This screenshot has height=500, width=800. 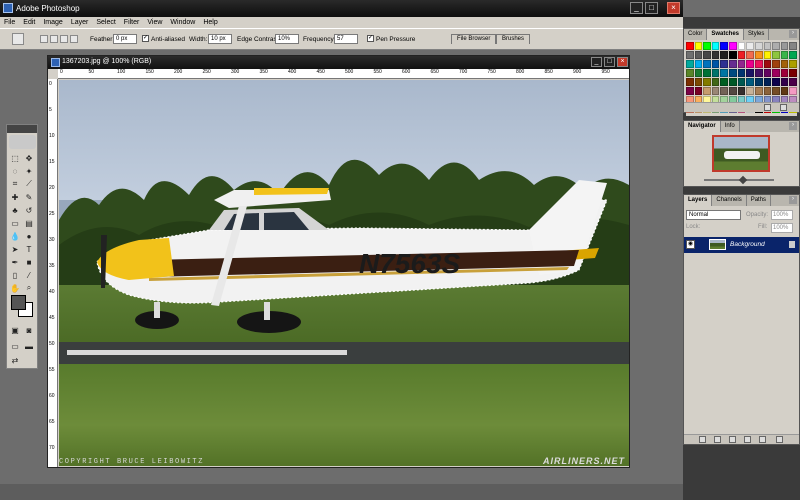 What do you see at coordinates (636, 8) in the screenshot?
I see `minimize-button: _` at bounding box center [636, 8].